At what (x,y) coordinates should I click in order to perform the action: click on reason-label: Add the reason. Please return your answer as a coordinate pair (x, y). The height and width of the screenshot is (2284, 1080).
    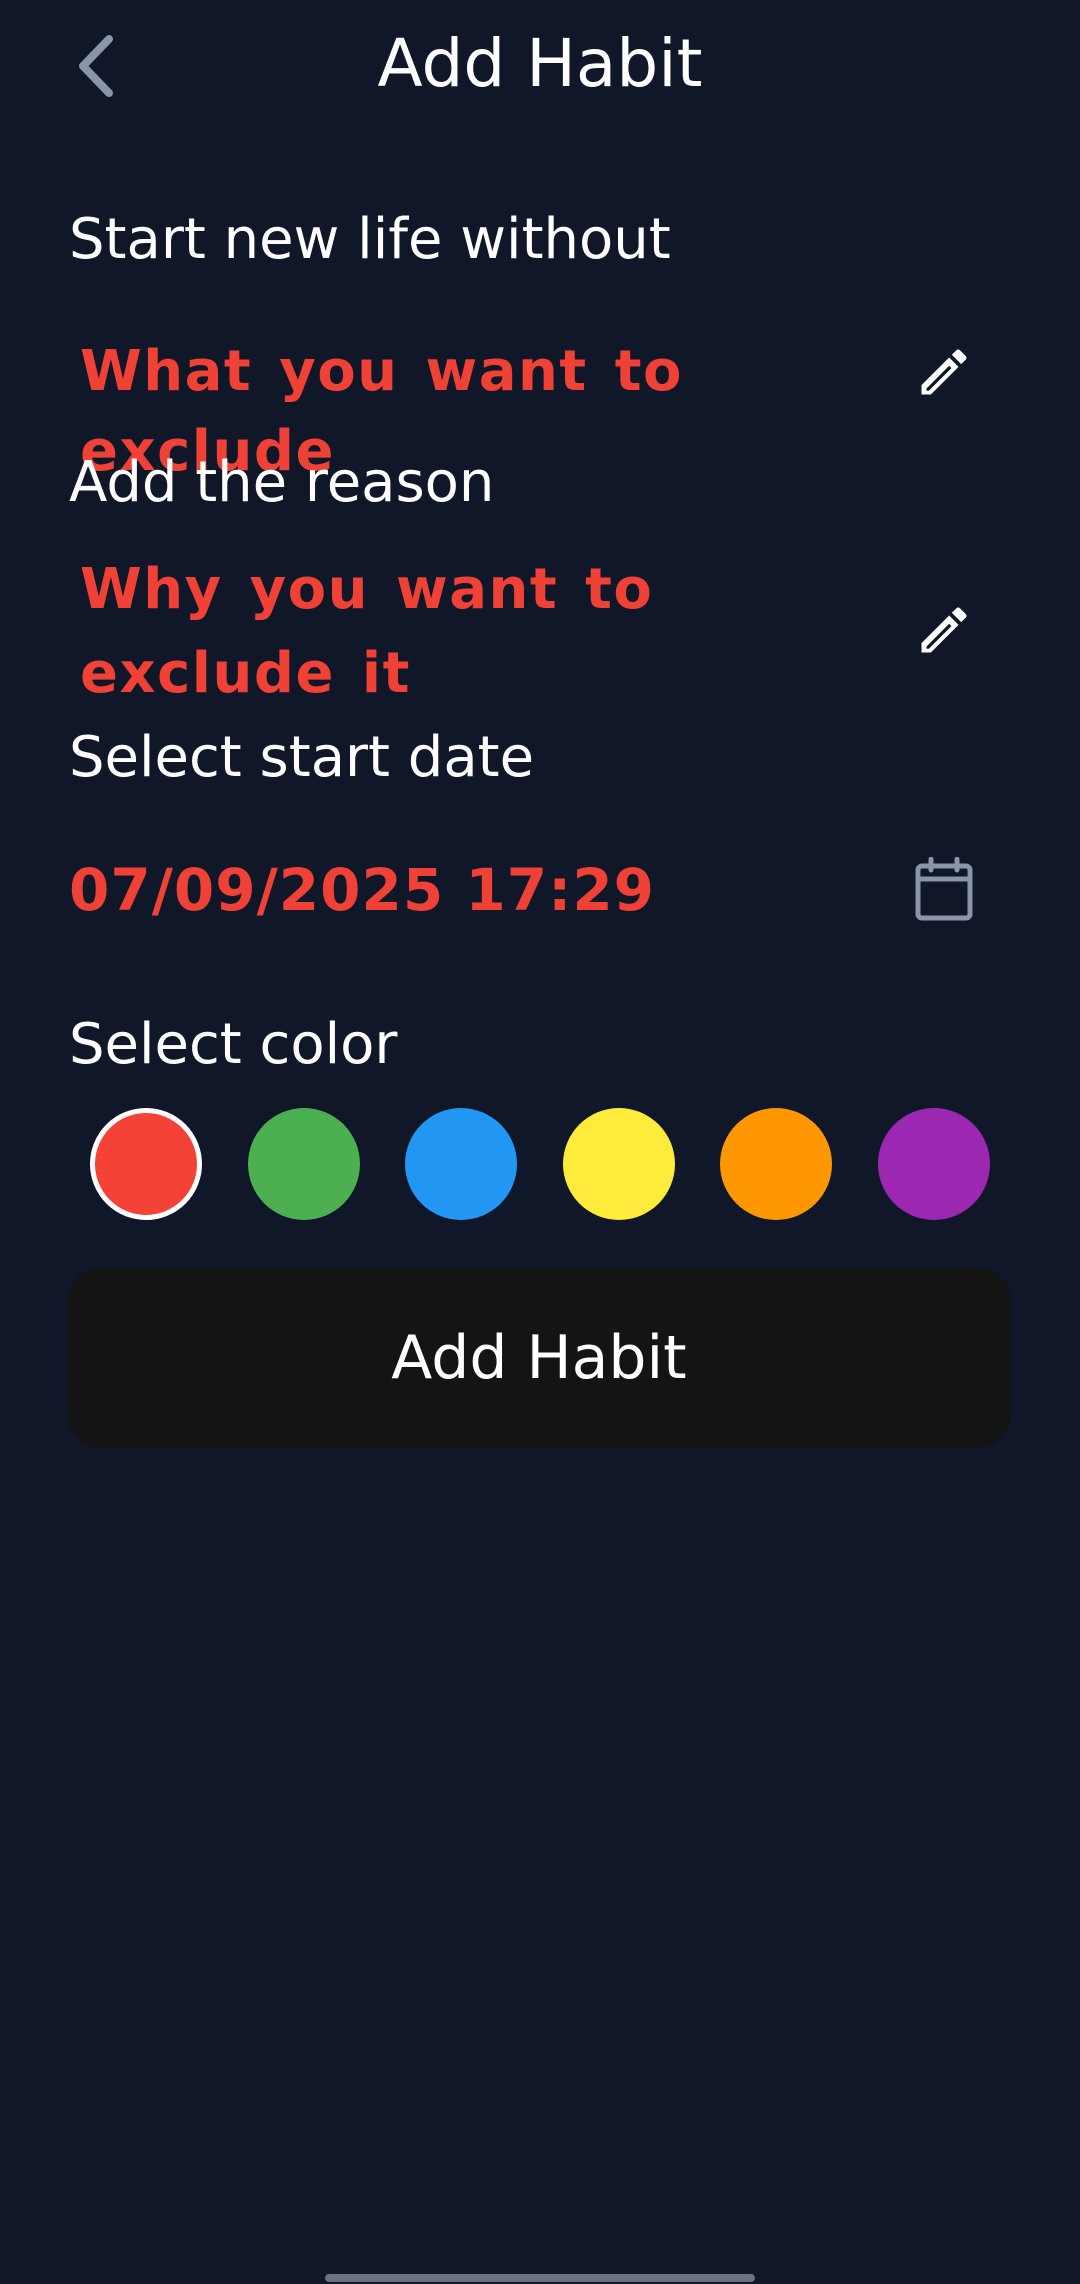
    Looking at the image, I should click on (282, 482).